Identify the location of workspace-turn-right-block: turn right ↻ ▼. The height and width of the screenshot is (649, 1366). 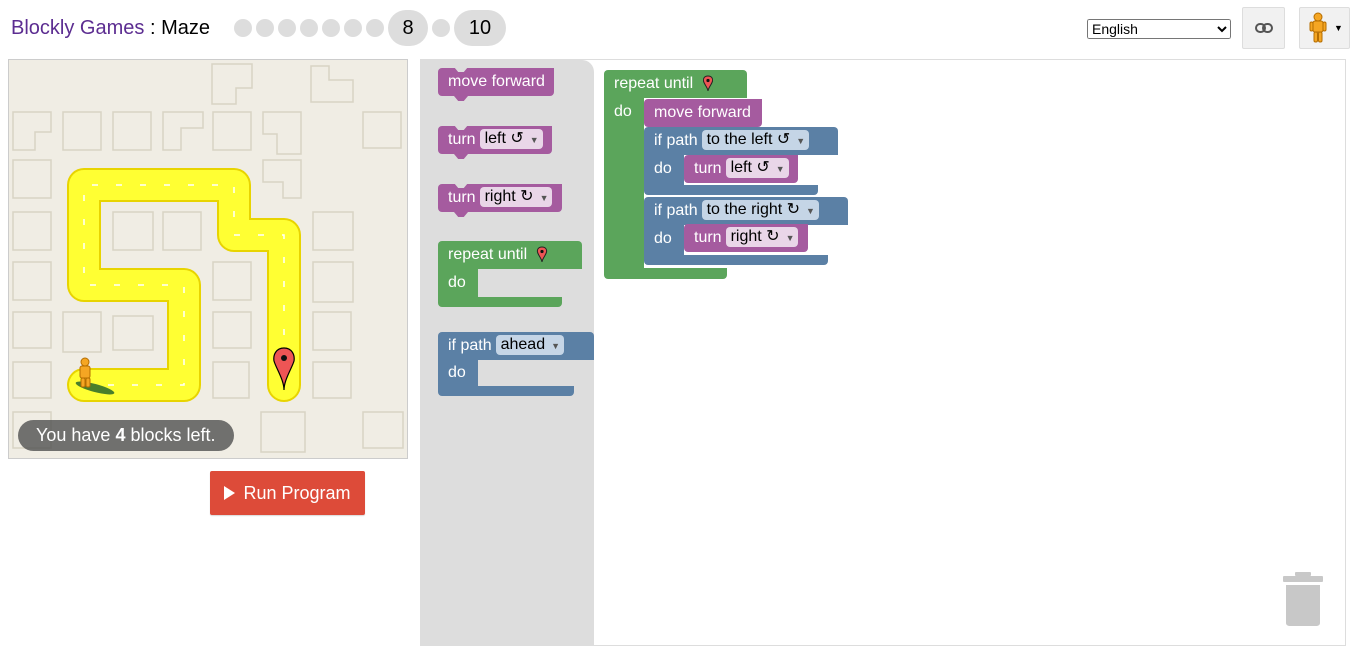
(746, 238).